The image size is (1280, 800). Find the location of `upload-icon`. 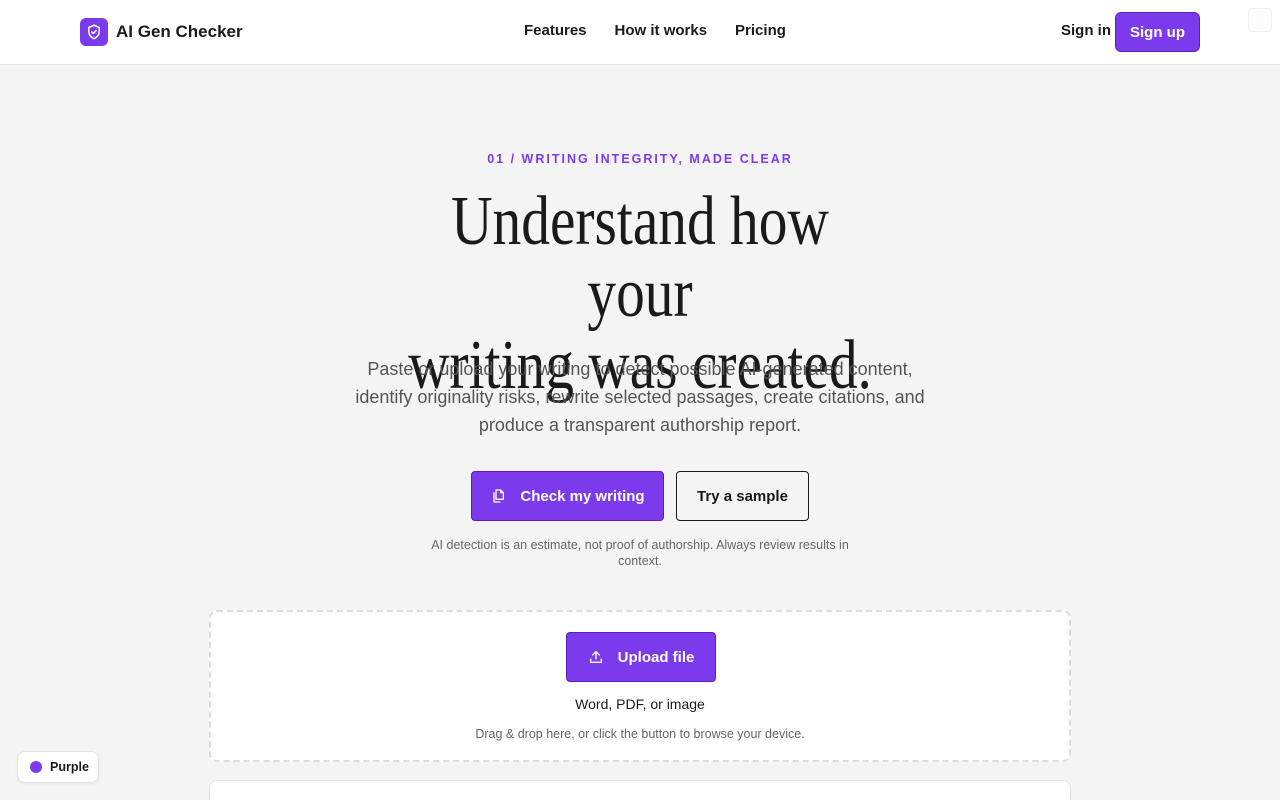

upload-icon is located at coordinates (596, 657).